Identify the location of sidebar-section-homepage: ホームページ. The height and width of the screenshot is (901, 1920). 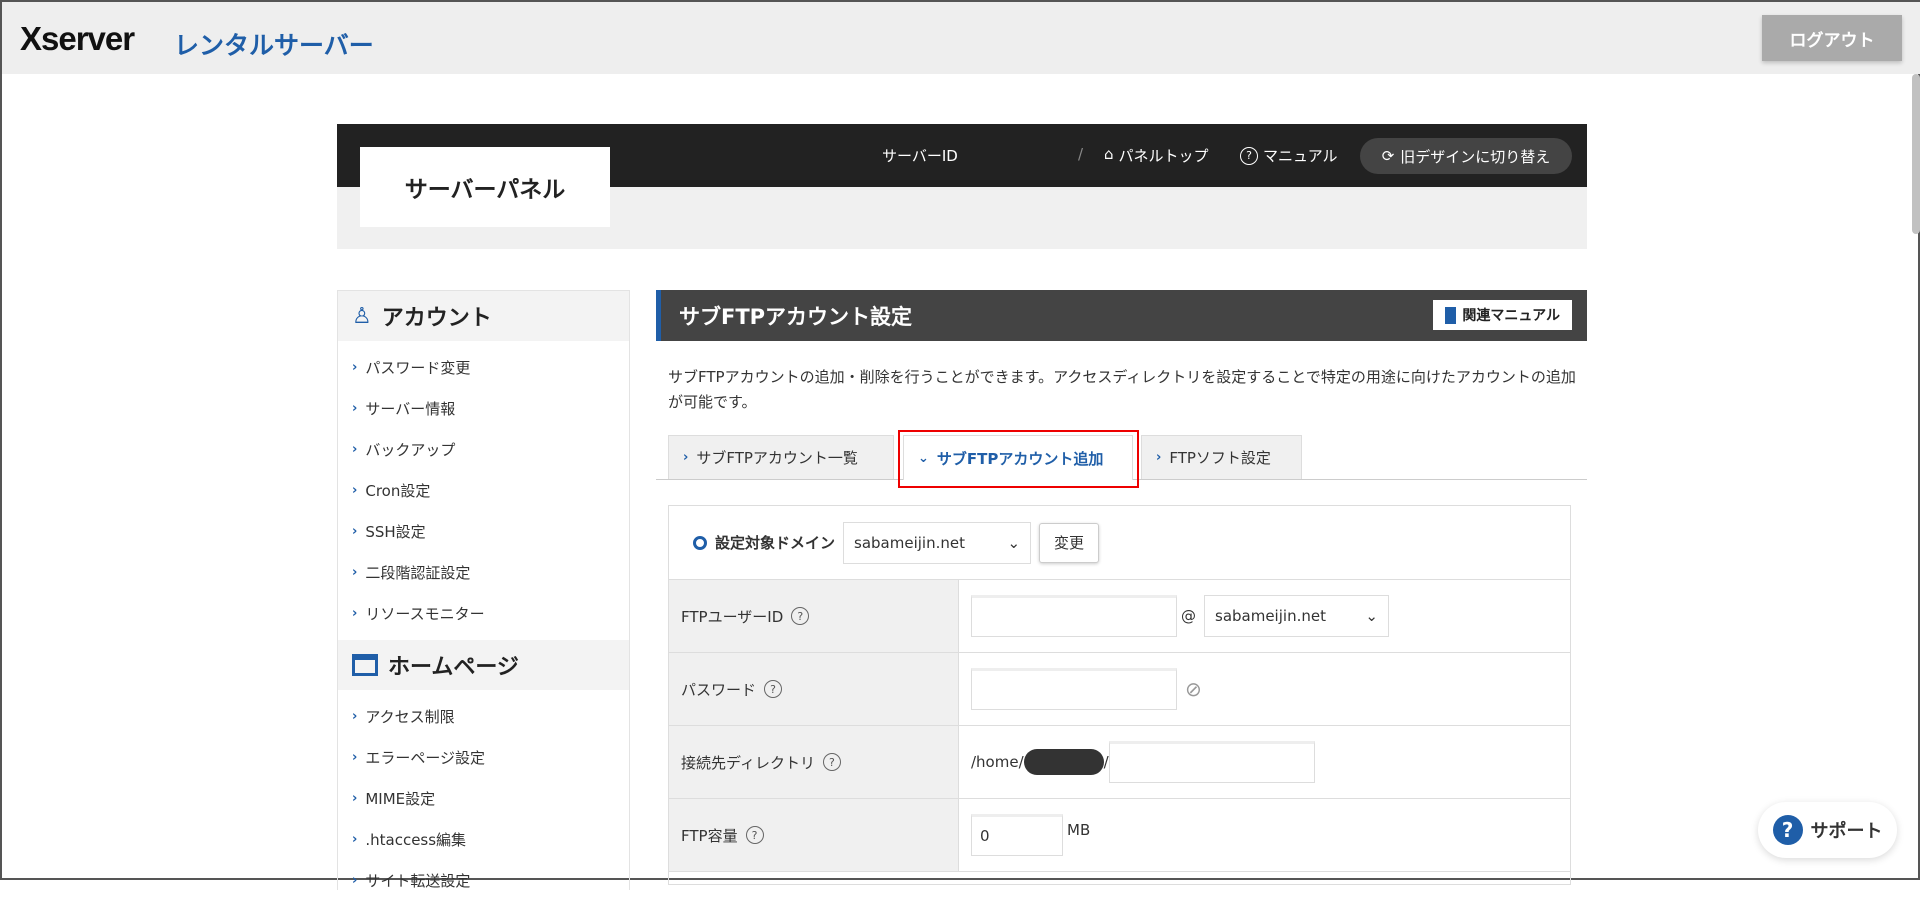
(483, 665).